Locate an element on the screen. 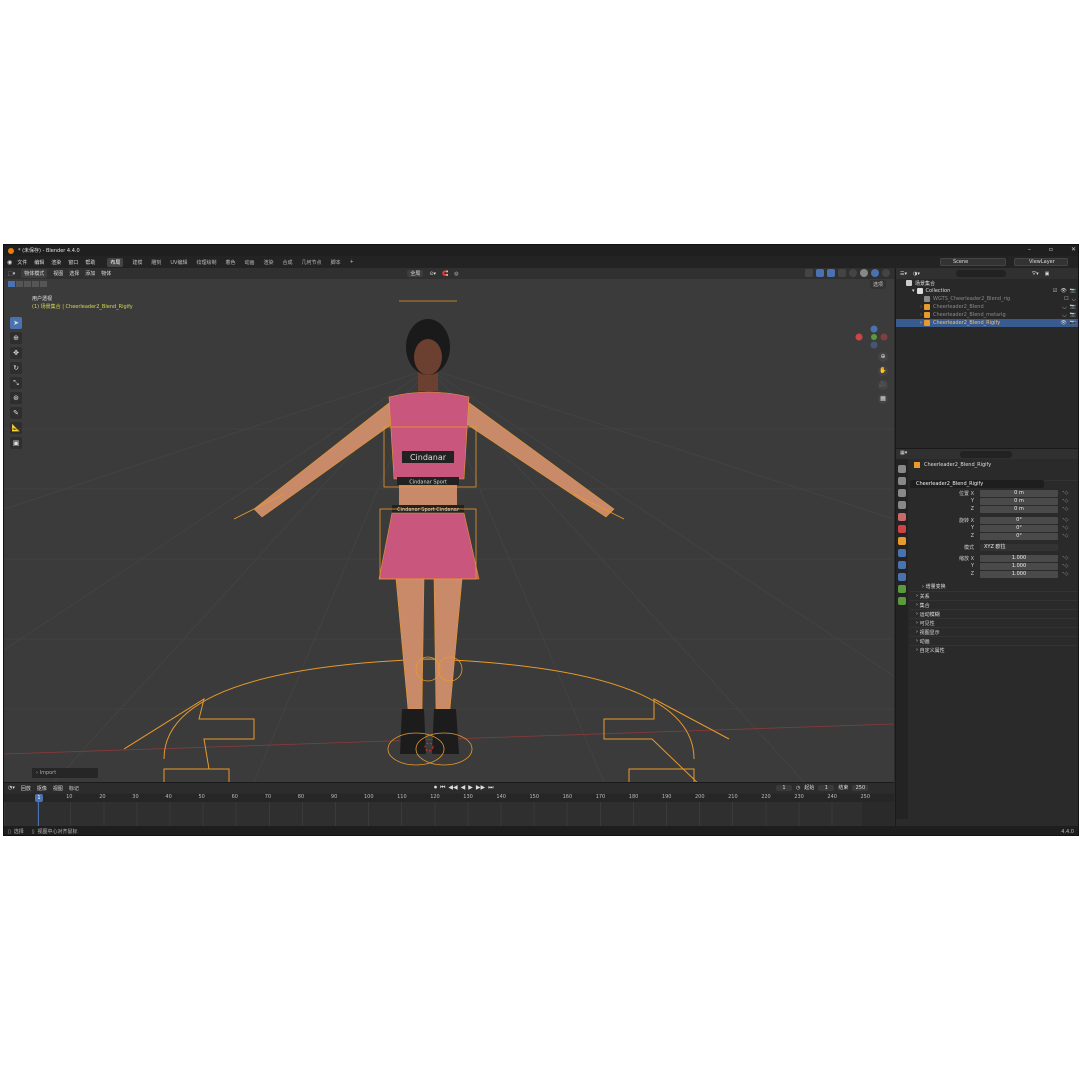  outliner-item-selected: › Cheerleader2_Blend_Rigify 👁 📷 is located at coordinates (987, 323).